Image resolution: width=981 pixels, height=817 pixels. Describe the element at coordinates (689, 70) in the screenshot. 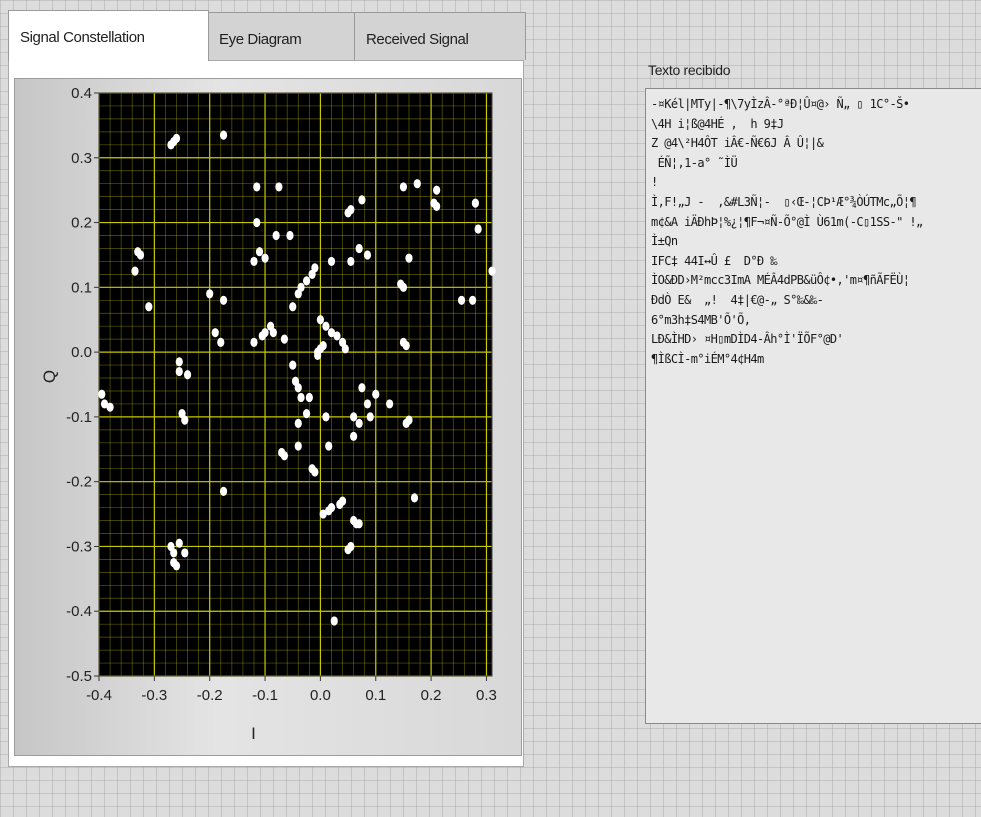

I see `text-display-label: Texto recibido` at that location.